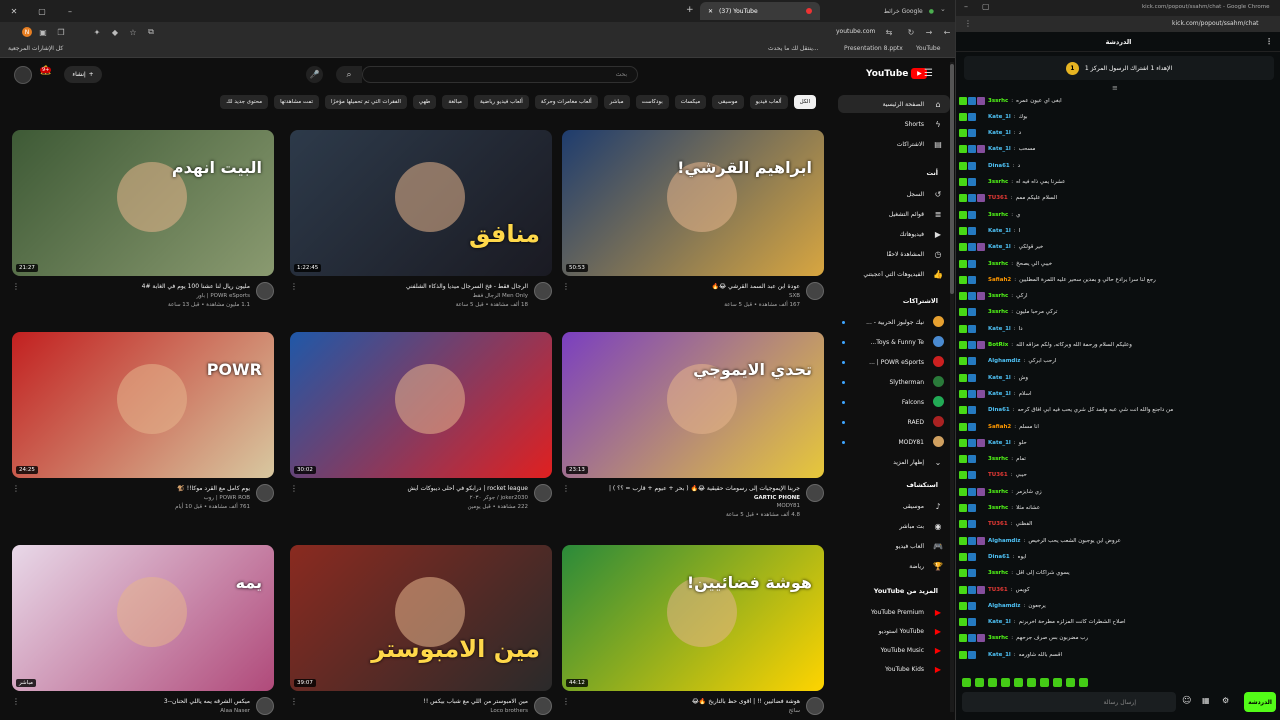  What do you see at coordinates (929, 32) in the screenshot?
I see `forward-icon: →` at bounding box center [929, 32].